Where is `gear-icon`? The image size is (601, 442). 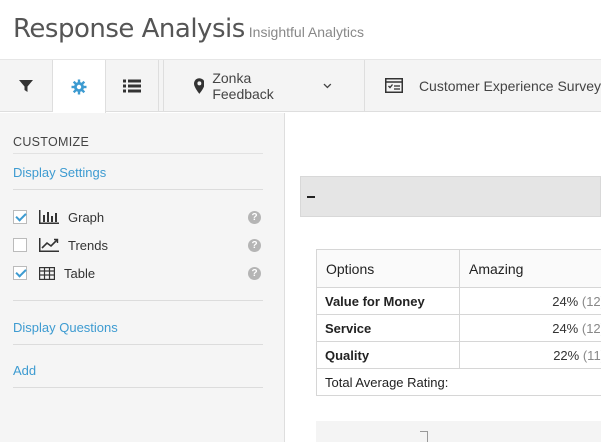 gear-icon is located at coordinates (79, 86).